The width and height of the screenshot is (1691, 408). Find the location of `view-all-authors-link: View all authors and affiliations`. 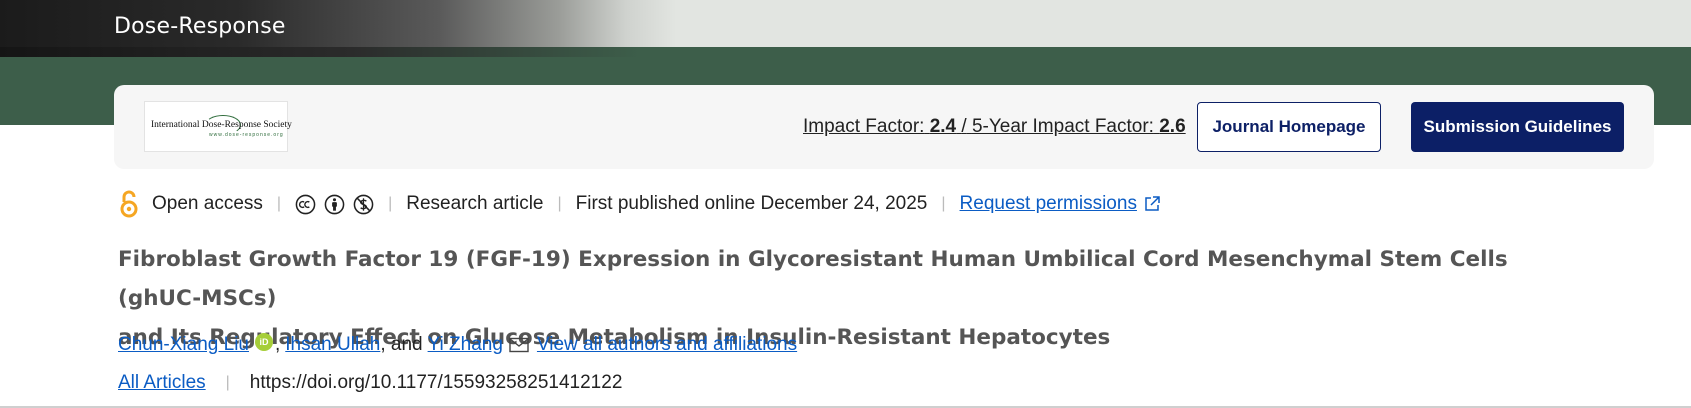

view-all-authors-link: View all authors and affiliations is located at coordinates (667, 345).